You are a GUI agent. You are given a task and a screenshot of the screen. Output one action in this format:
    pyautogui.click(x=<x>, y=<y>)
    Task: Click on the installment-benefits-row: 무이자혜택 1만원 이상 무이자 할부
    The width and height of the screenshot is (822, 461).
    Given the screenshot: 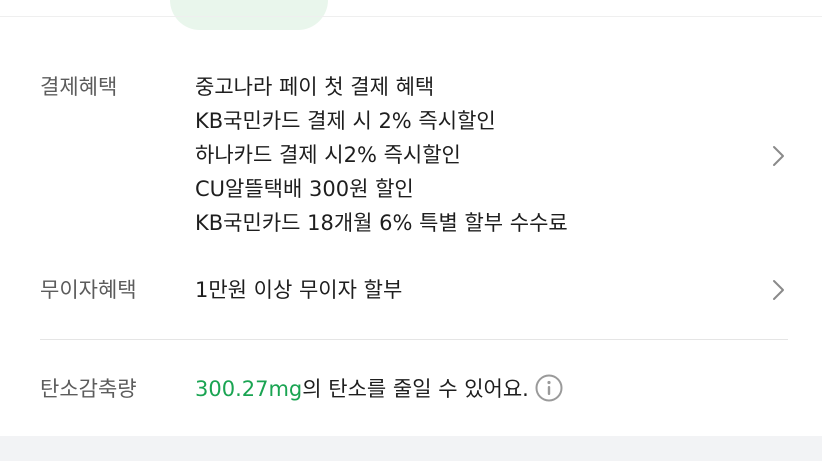 What is the action you would take?
    pyautogui.click(x=415, y=290)
    